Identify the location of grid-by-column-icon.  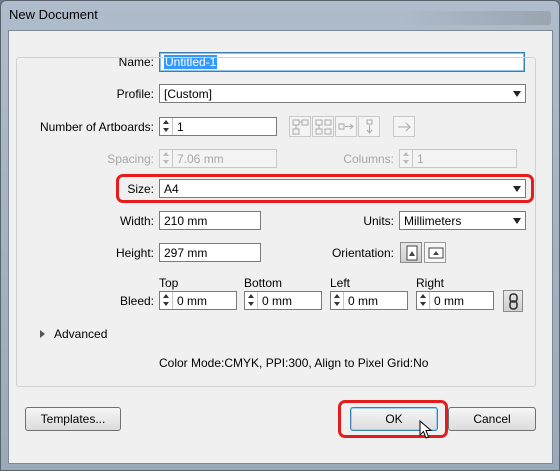
(323, 127).